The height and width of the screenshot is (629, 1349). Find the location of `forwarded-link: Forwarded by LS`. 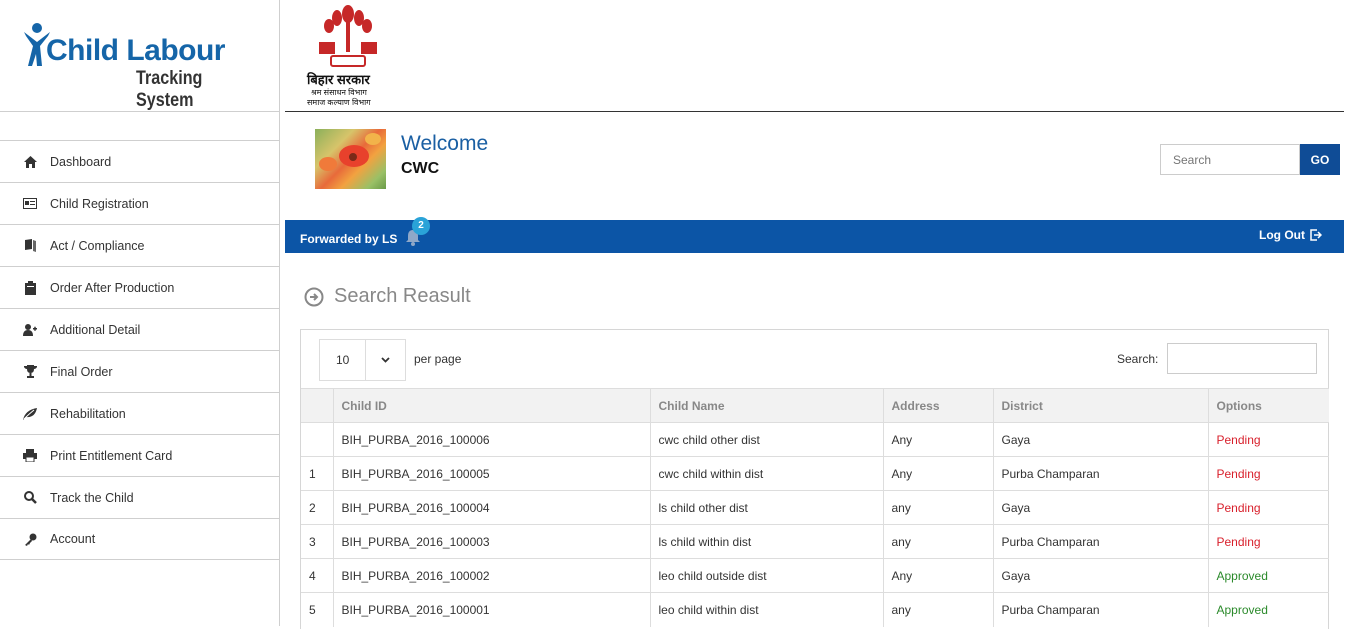

forwarded-link: Forwarded by LS is located at coordinates (348, 239).